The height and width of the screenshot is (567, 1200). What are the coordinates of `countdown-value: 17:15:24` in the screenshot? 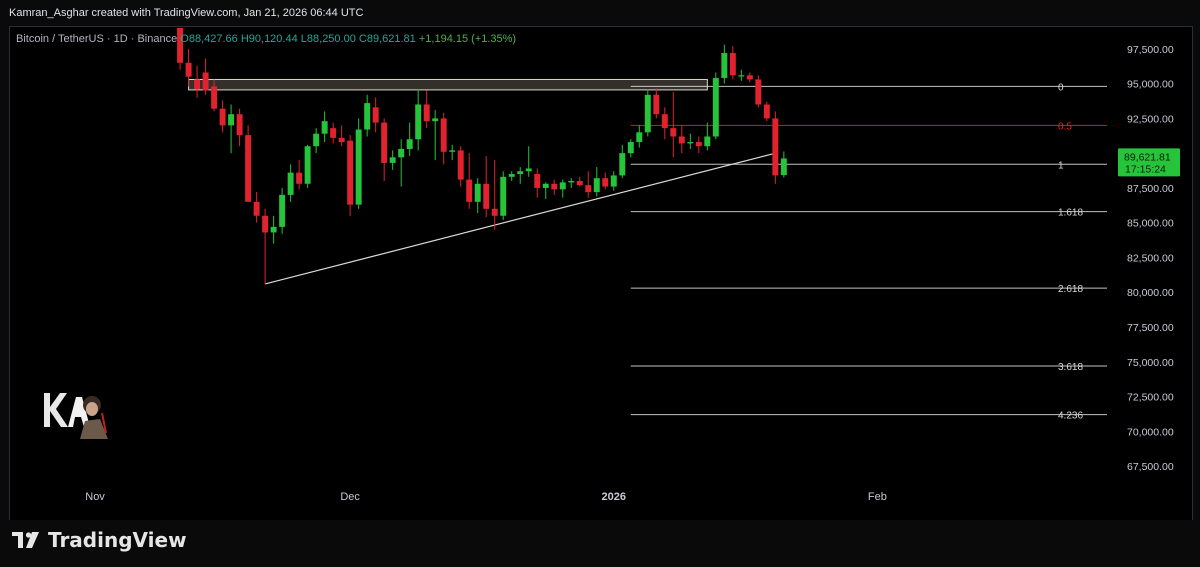 It's located at (1145, 169).